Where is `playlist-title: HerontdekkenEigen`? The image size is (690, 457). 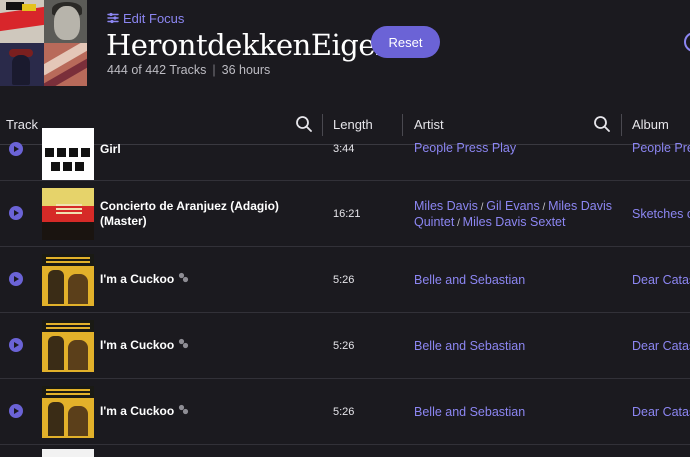 playlist-title: HerontdekkenEigen is located at coordinates (250, 45).